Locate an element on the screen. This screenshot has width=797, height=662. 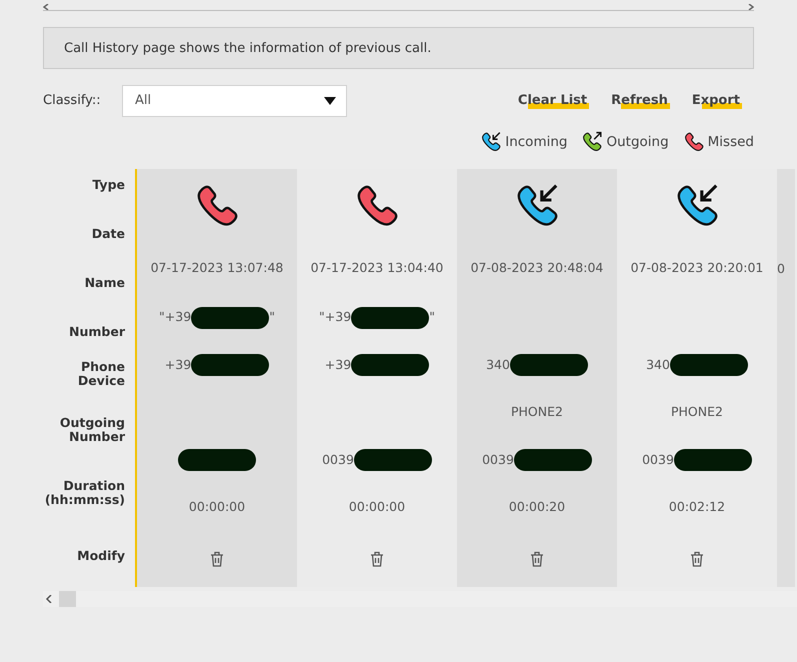
row-label: Date is located at coordinates (107, 234).